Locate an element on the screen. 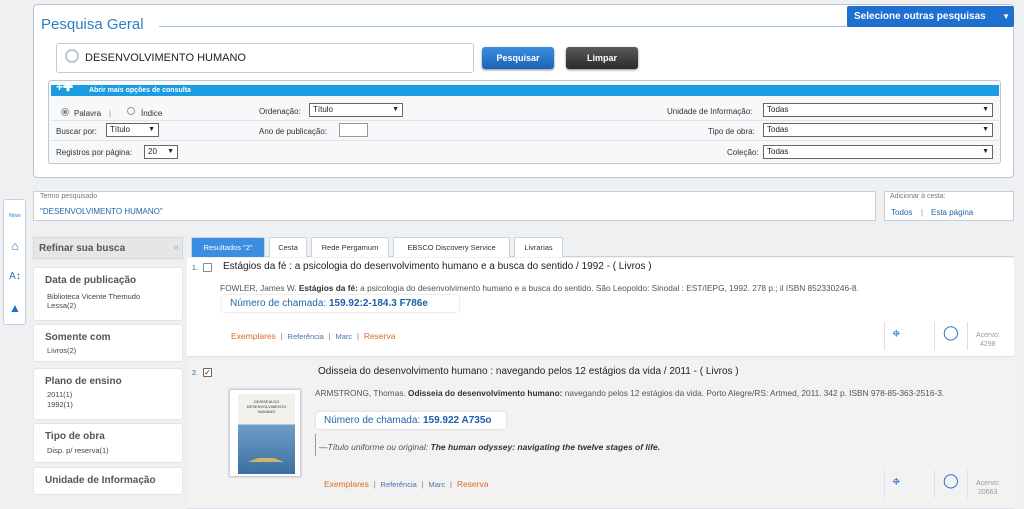  facet-item: Biblioteca Vicente Themudo is located at coordinates (93, 296).